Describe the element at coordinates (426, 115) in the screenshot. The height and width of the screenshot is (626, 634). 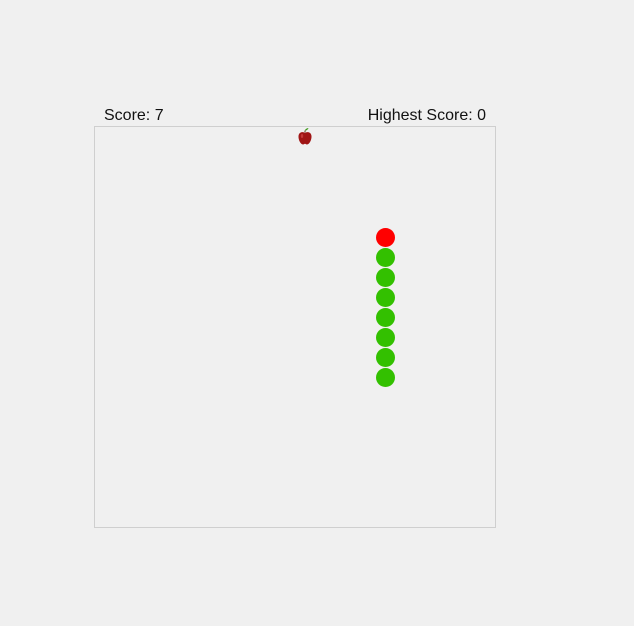
I see `high-score-label: Highest Score: 0` at that location.